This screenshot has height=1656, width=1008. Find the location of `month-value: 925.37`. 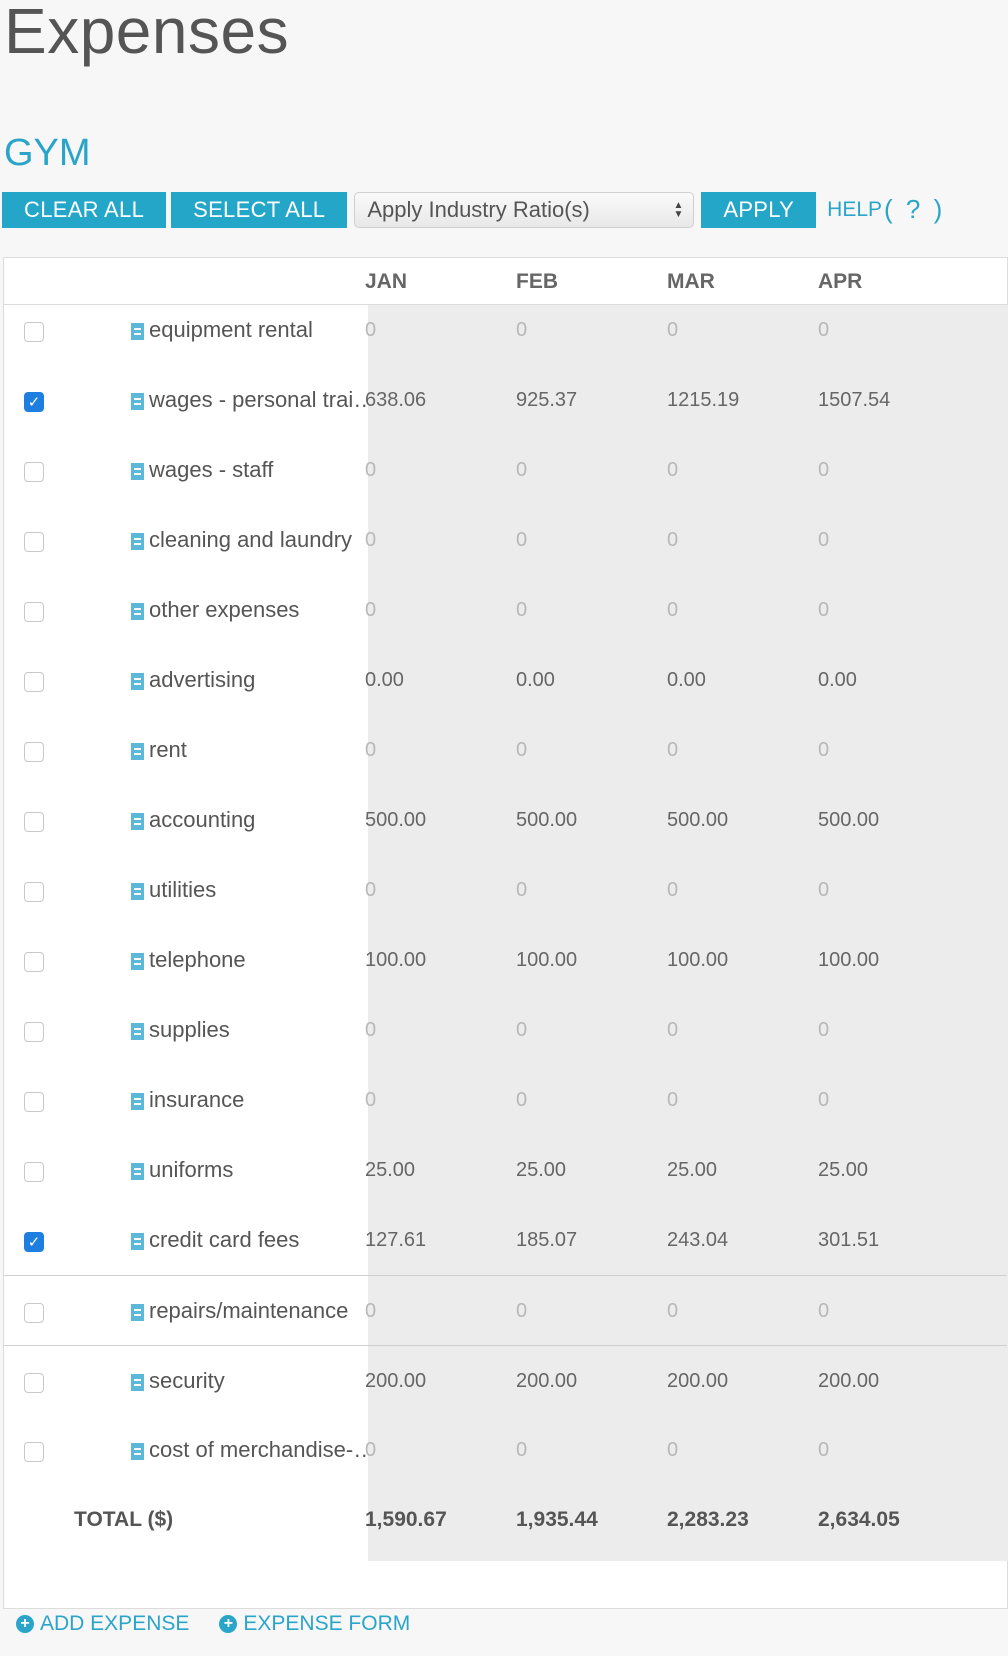

month-value: 925.37 is located at coordinates (546, 400).